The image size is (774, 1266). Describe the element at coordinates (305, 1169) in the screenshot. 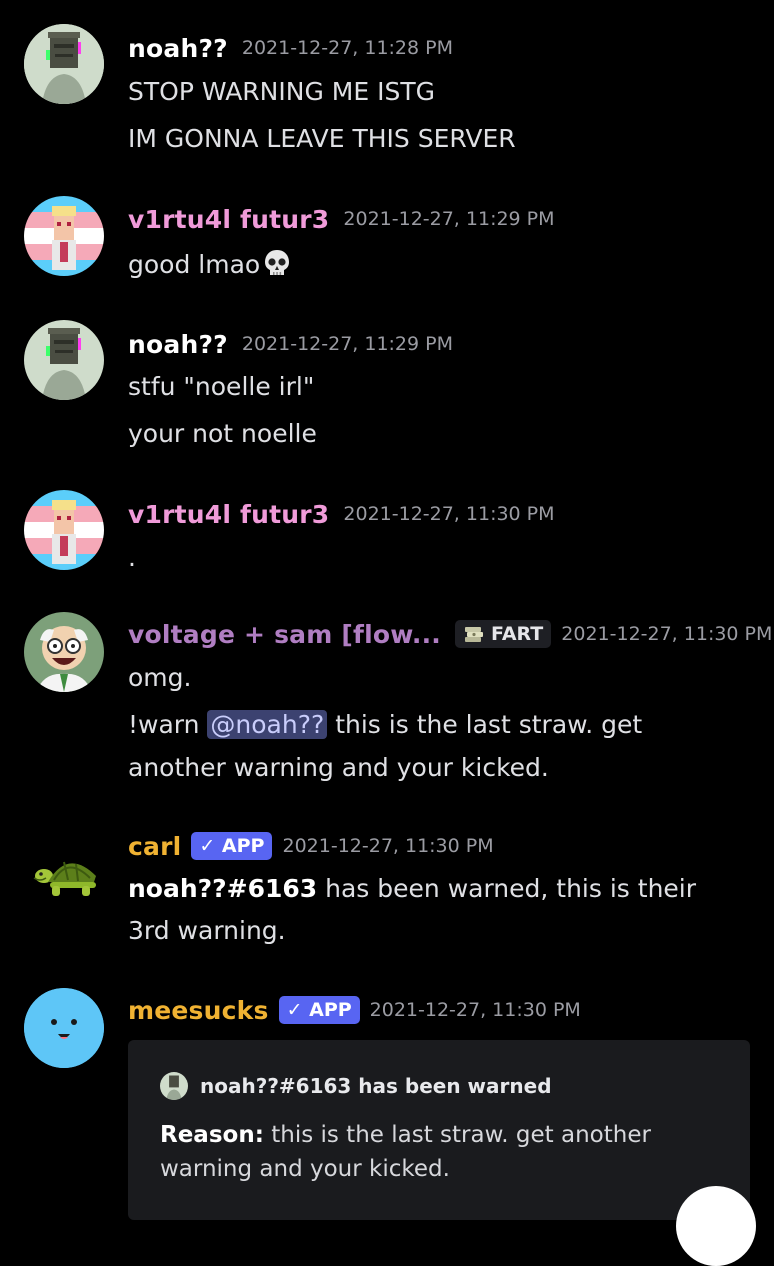

I see `embed-description: warning and your kicked.` at that location.